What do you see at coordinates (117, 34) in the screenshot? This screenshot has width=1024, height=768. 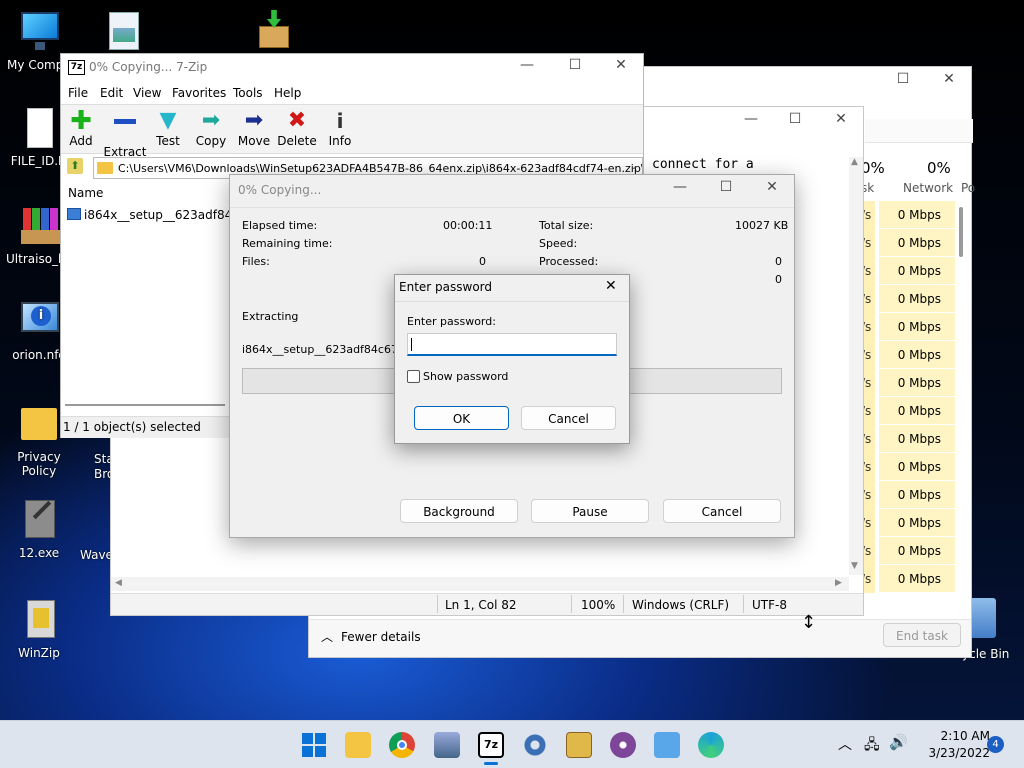 I see `desktop-icon-image` at bounding box center [117, 34].